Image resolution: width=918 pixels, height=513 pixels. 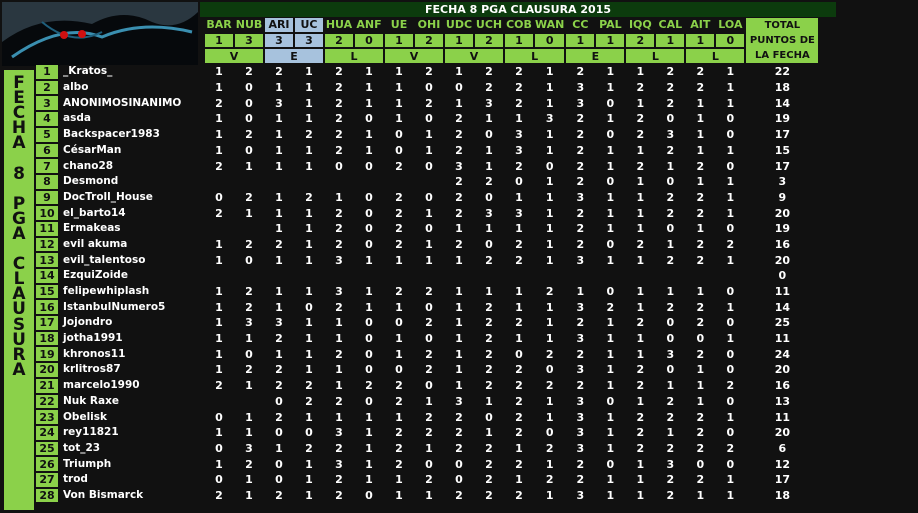 What do you see at coordinates (47, 417) in the screenshot?
I see `row-number: 23` at bounding box center [47, 417].